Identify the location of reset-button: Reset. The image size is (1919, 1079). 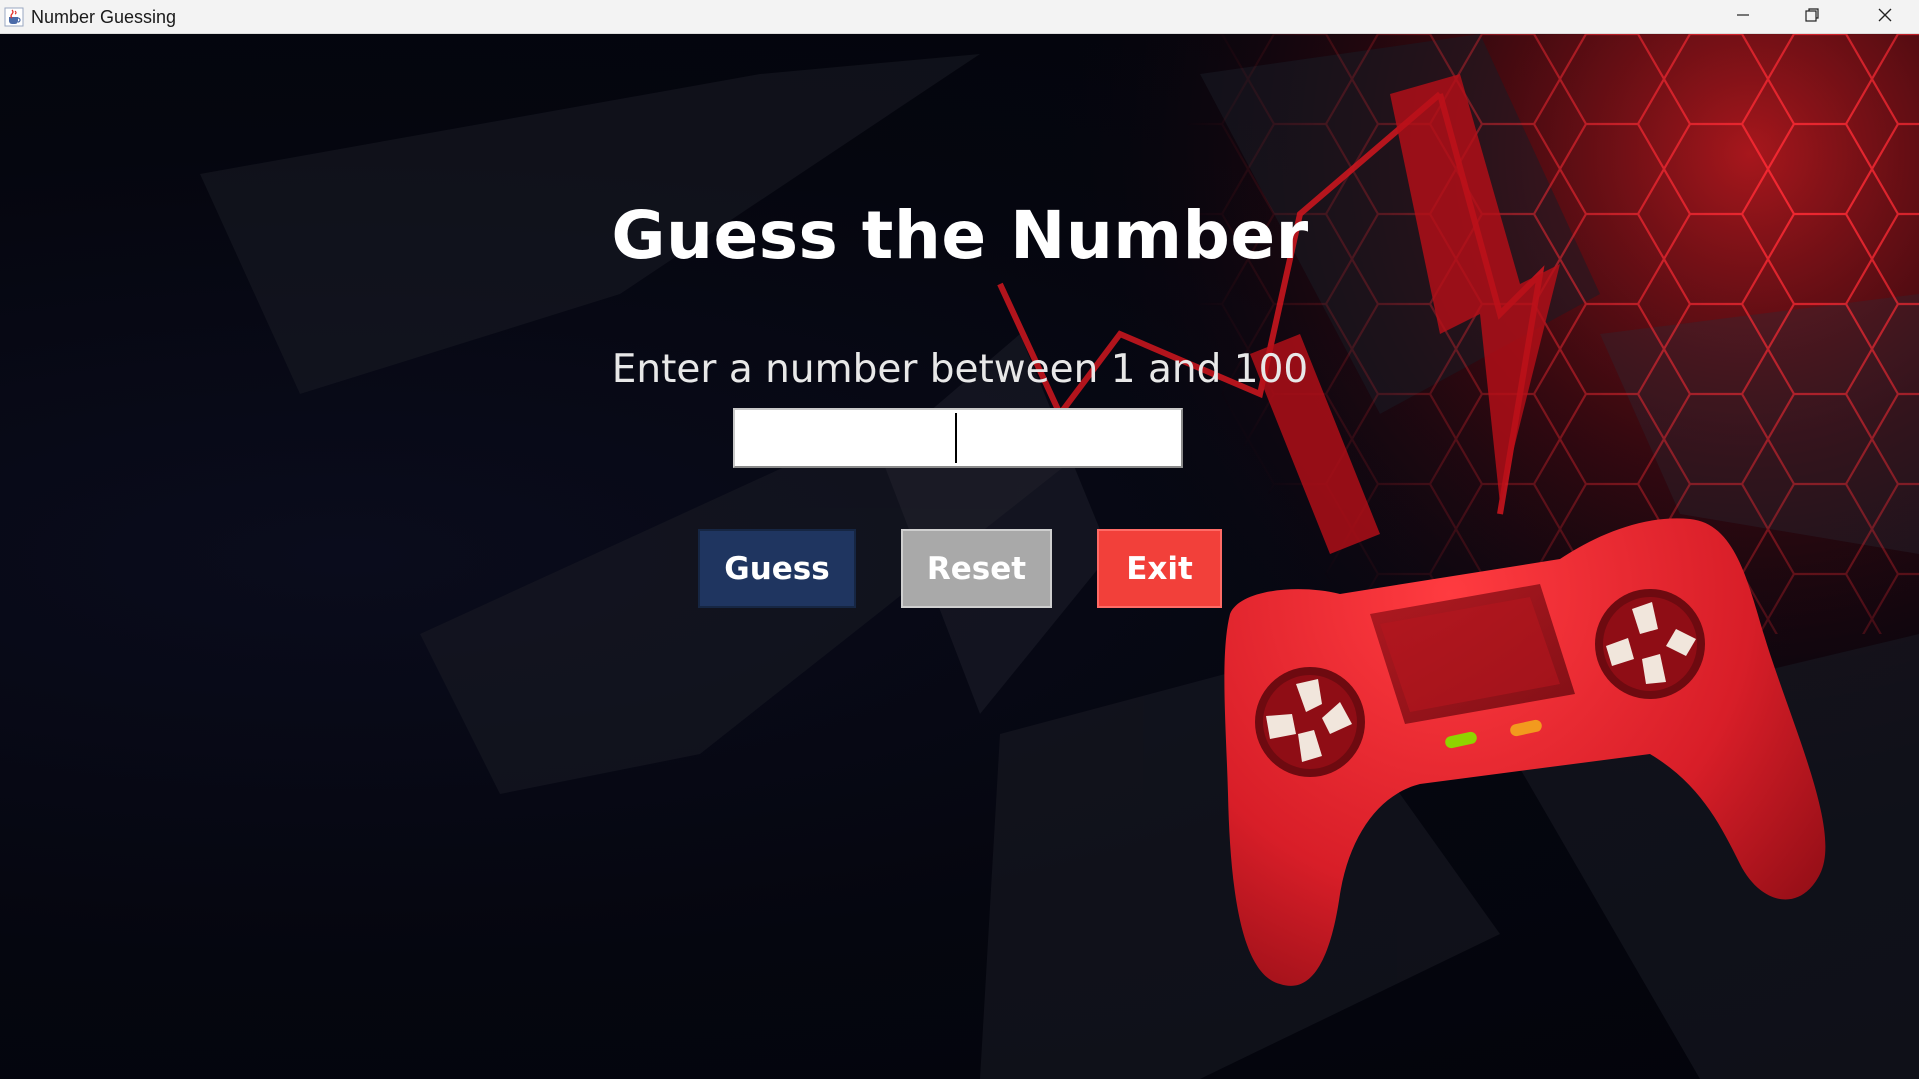
(976, 568).